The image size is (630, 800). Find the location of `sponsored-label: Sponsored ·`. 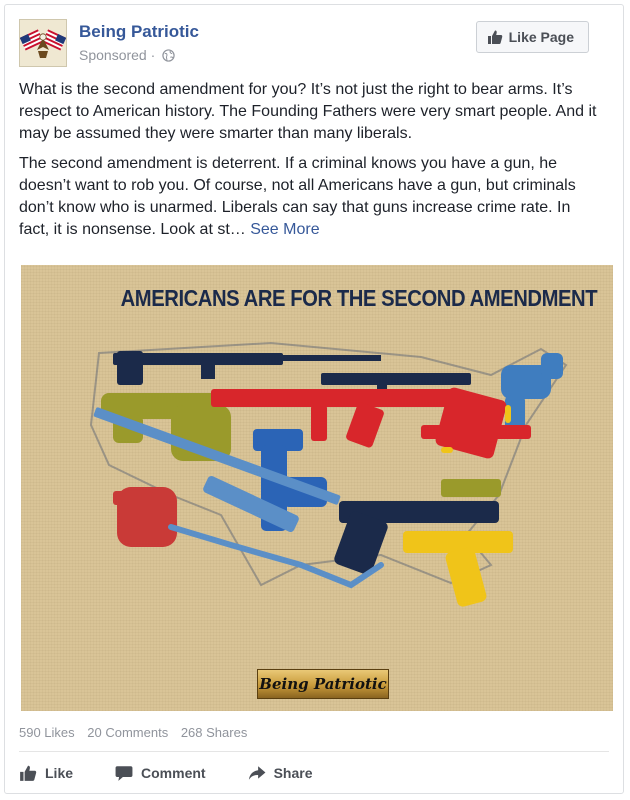

sponsored-label: Sponsored · is located at coordinates (127, 55).